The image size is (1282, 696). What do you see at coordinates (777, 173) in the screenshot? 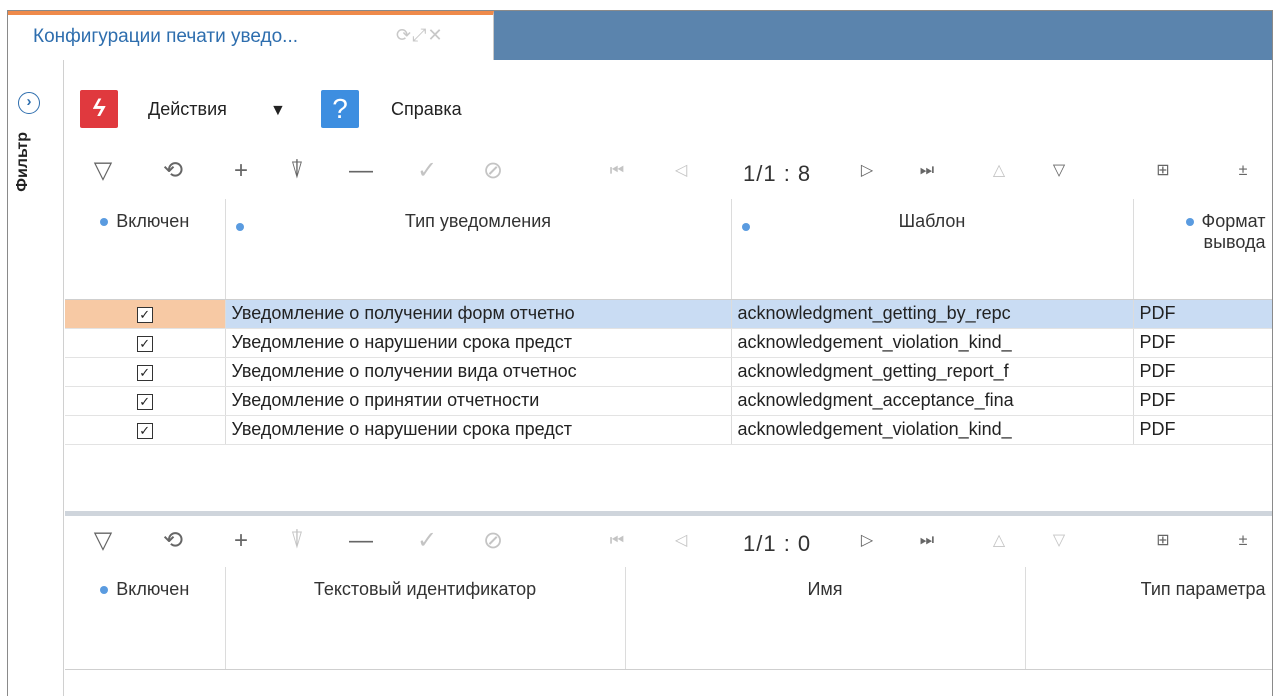
I see `pager-status: 1/1 : 8` at bounding box center [777, 173].